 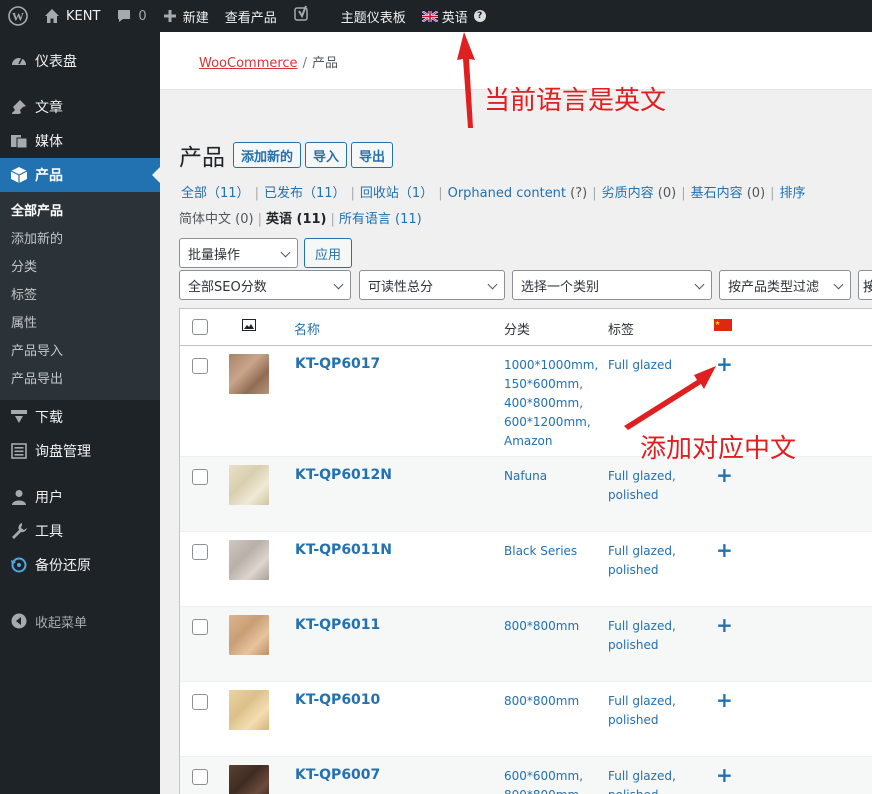 What do you see at coordinates (549, 551) in the screenshot?
I see `product-categories: Black Series` at bounding box center [549, 551].